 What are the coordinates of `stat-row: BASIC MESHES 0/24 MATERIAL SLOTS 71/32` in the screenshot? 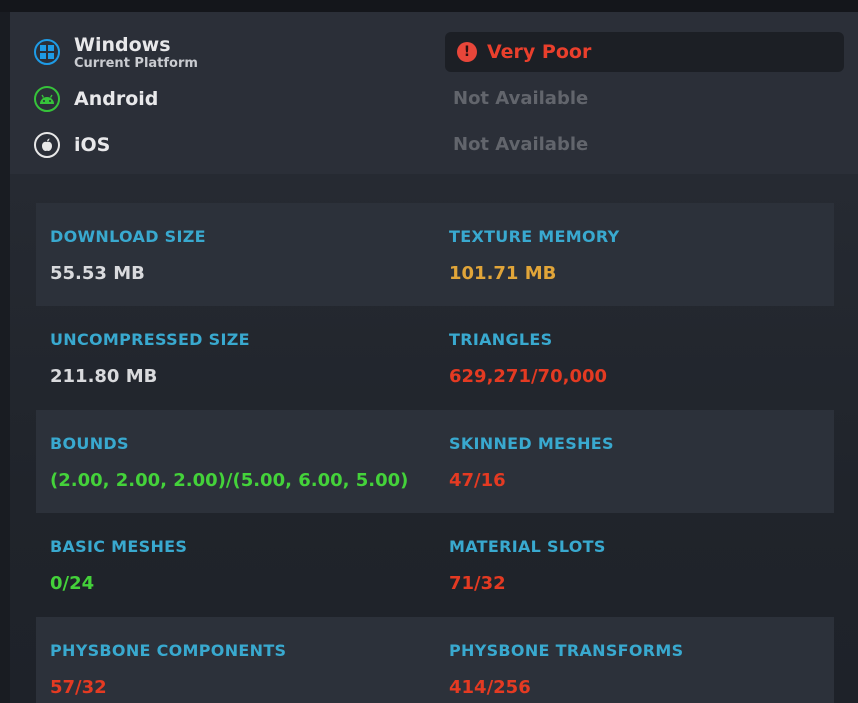 It's located at (435, 564).